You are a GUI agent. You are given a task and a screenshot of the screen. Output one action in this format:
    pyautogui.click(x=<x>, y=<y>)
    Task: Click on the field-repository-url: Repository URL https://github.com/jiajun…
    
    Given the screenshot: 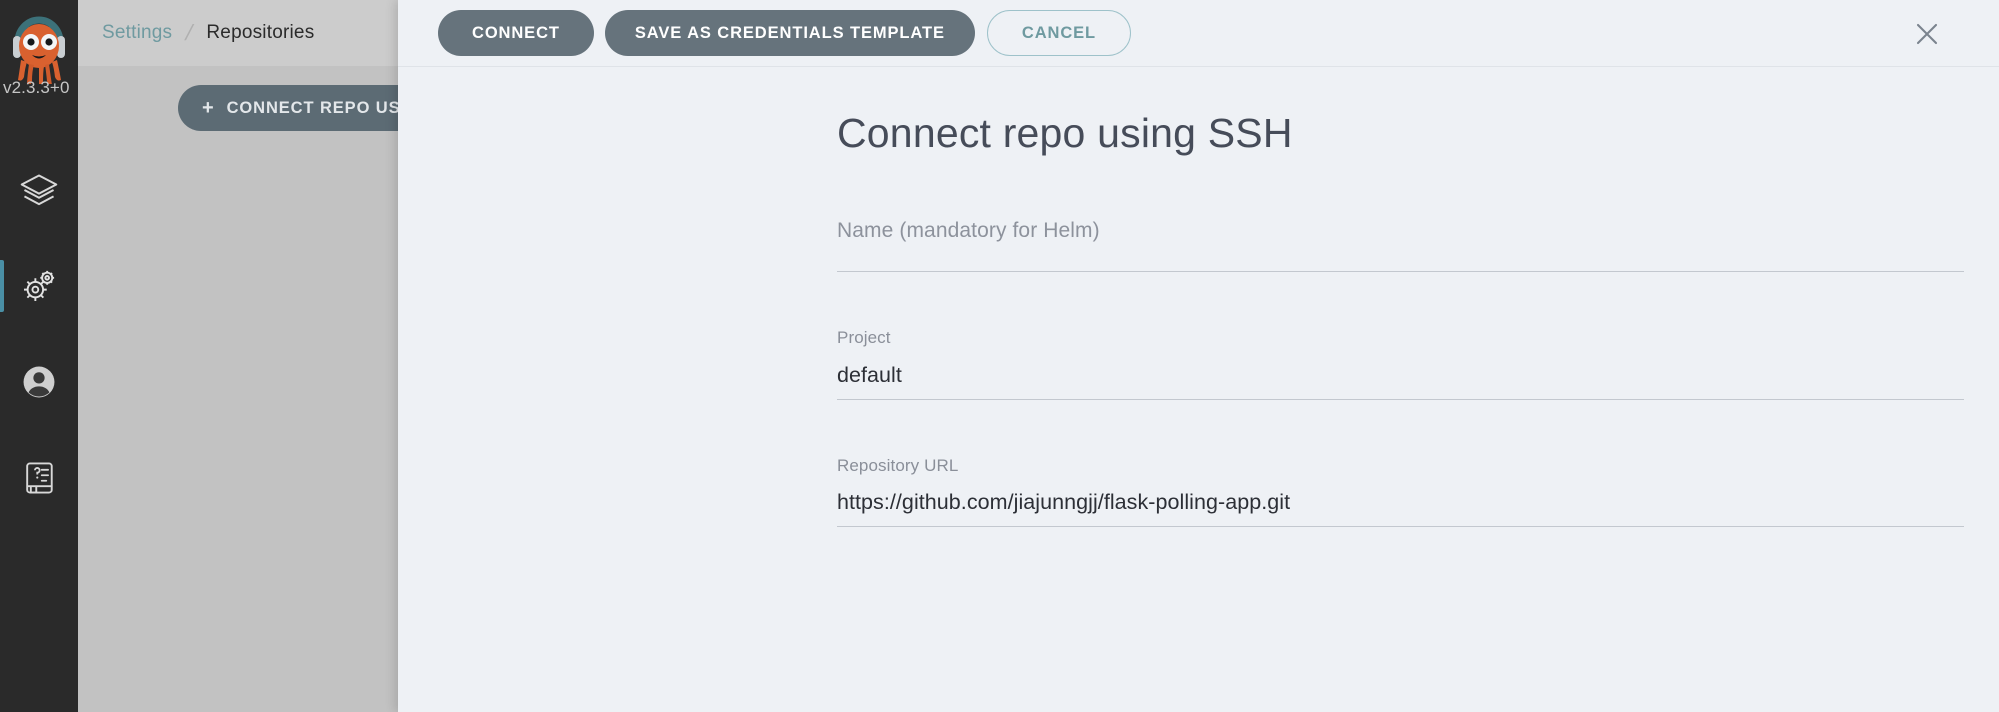 What is the action you would take?
    pyautogui.click(x=1400, y=490)
    